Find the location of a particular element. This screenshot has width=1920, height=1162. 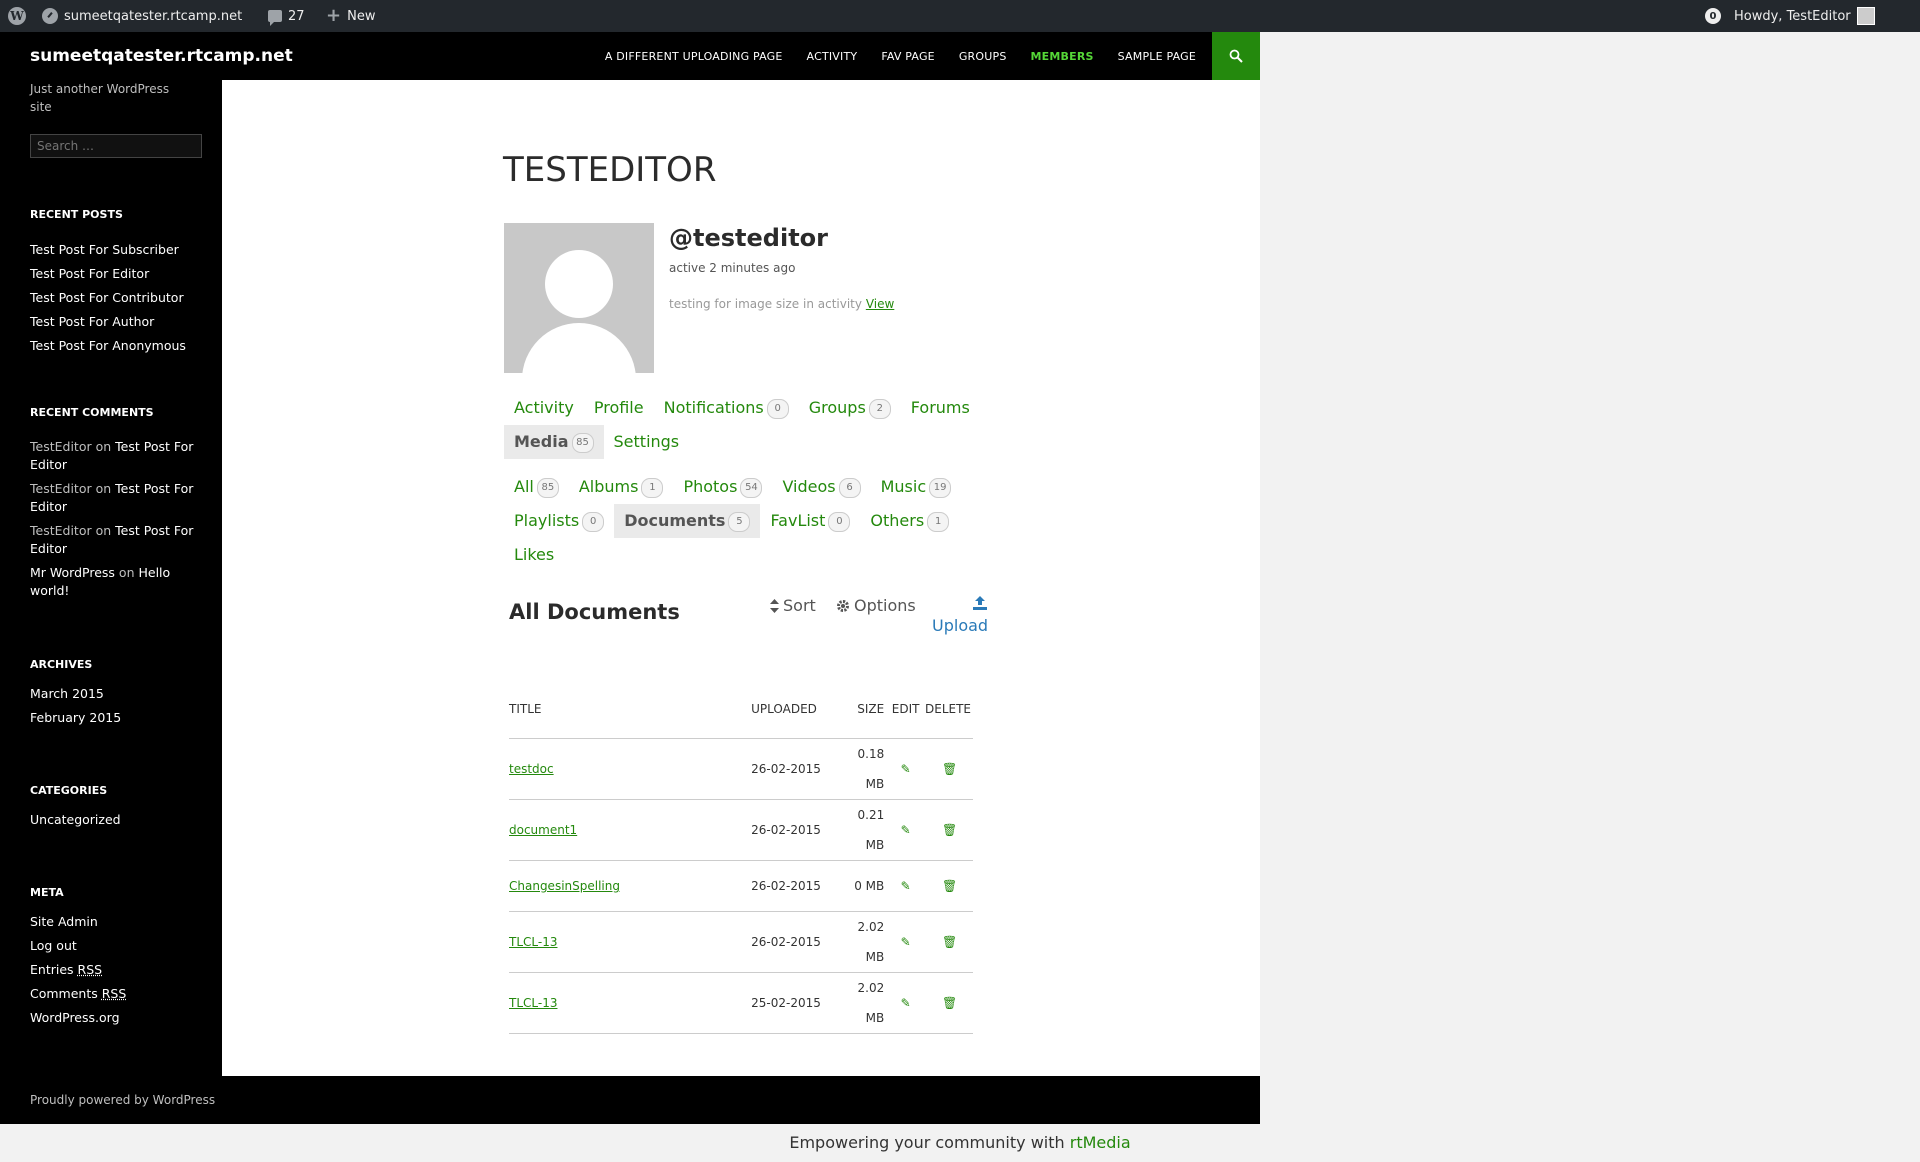

edit-cell: ✎ is located at coordinates (906, 769).